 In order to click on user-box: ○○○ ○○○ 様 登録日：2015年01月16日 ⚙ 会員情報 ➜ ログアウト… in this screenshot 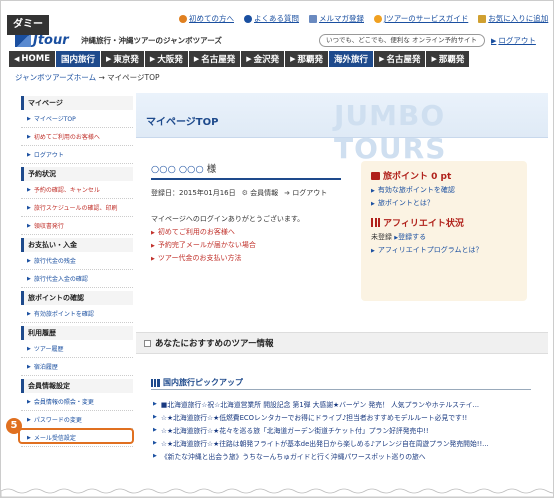, I will do `click(246, 212)`.